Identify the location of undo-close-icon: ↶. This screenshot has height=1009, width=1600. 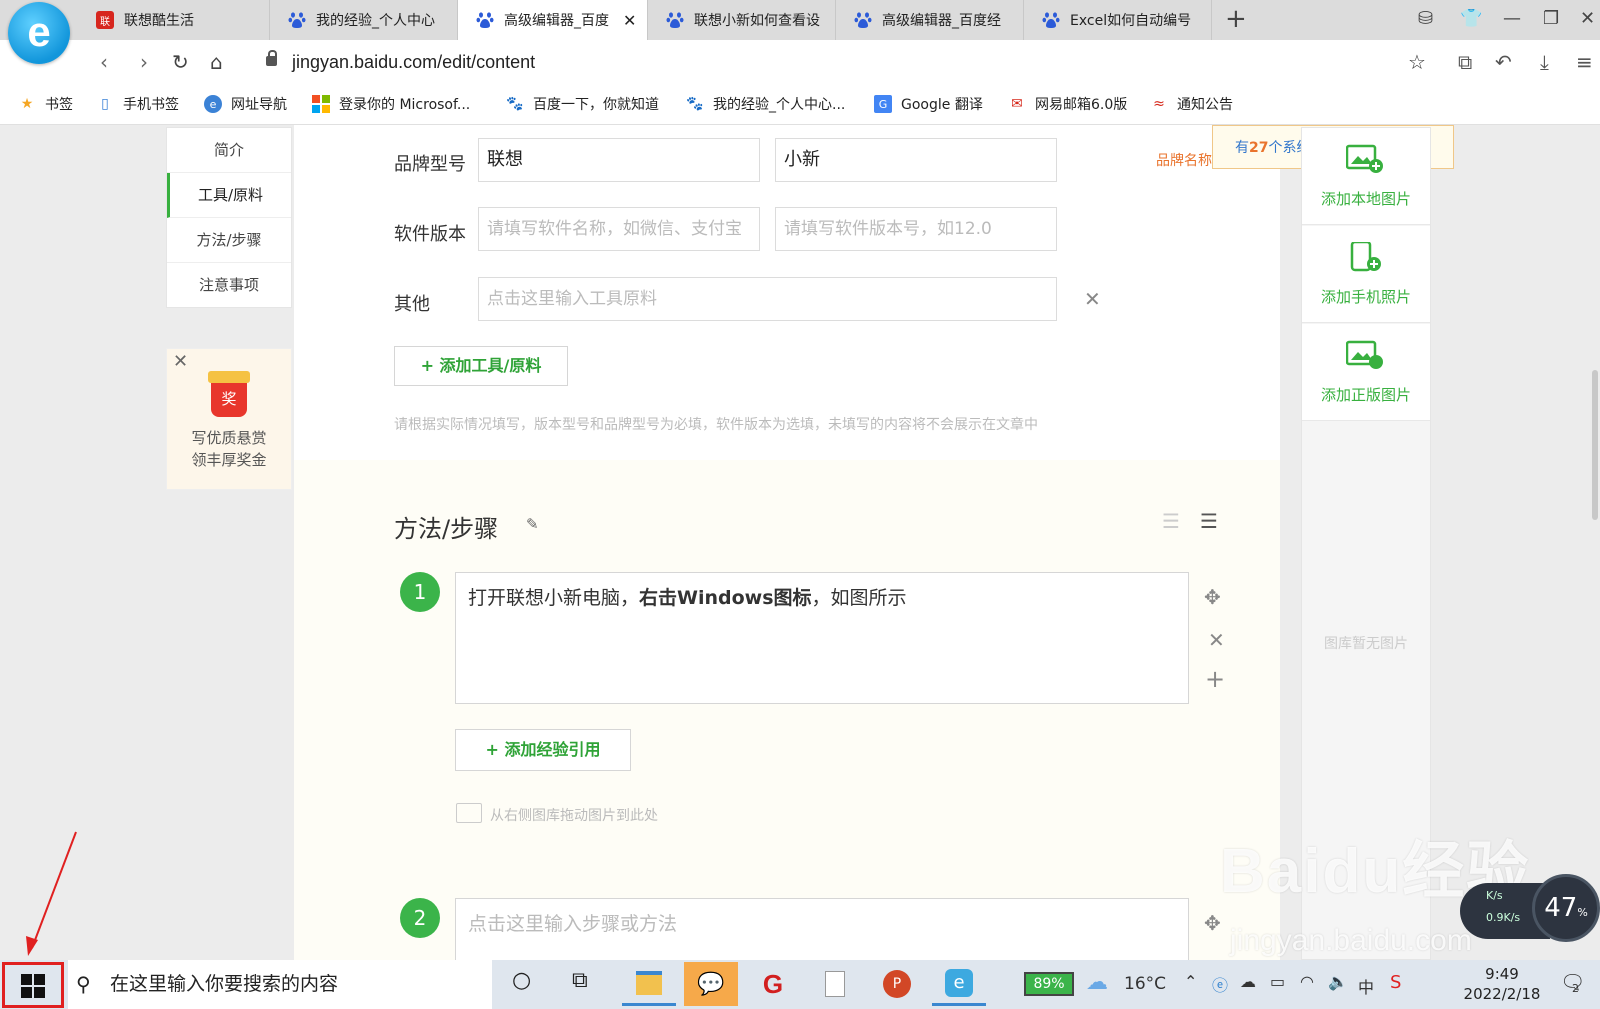
(1503, 62).